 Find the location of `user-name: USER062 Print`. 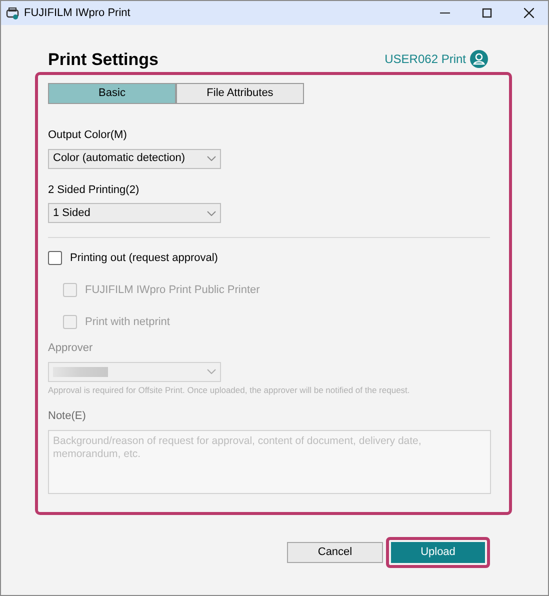

user-name: USER062 Print is located at coordinates (425, 59).